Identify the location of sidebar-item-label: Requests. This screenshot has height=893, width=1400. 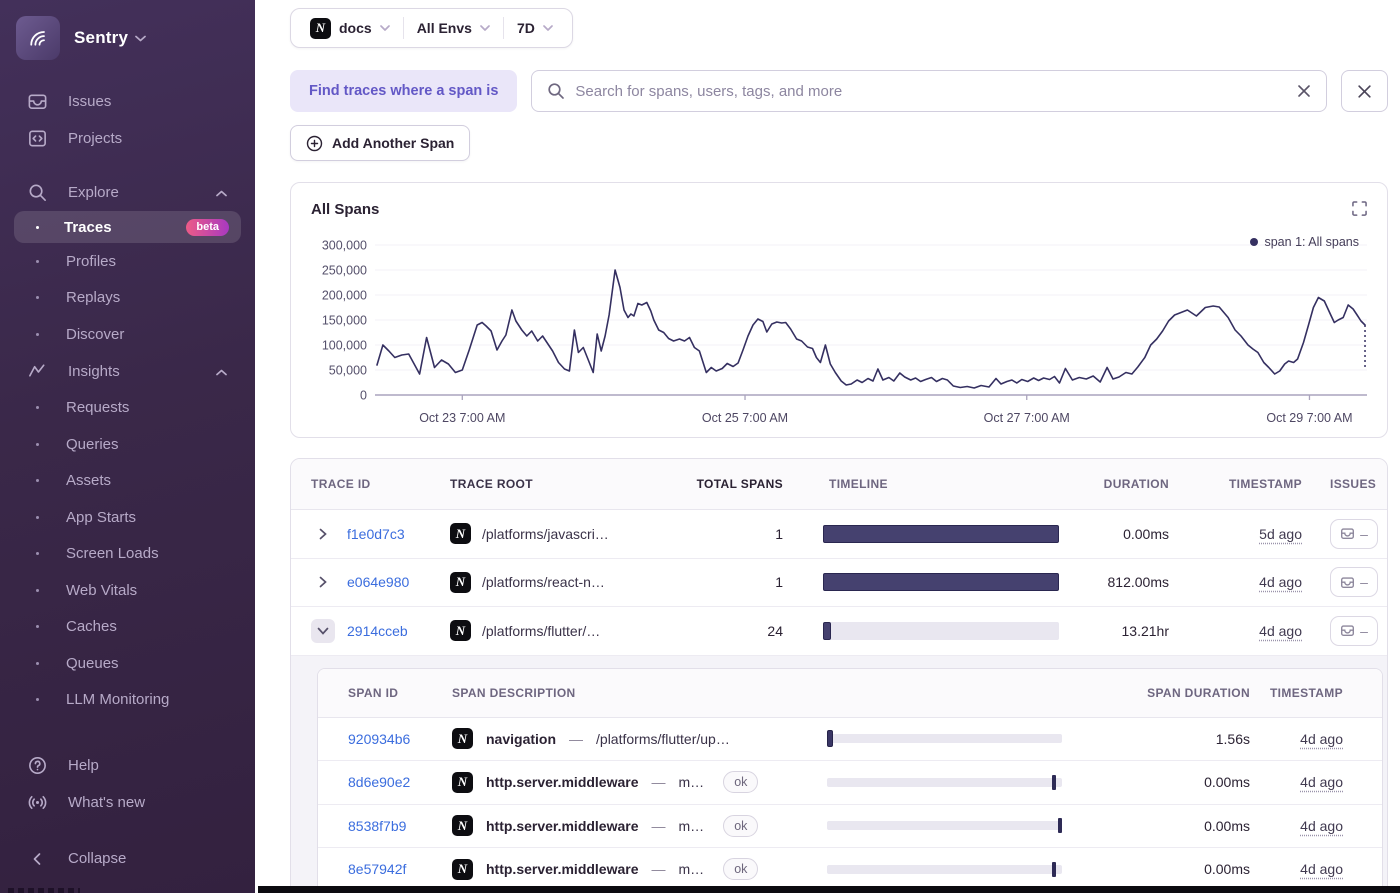
(98, 408).